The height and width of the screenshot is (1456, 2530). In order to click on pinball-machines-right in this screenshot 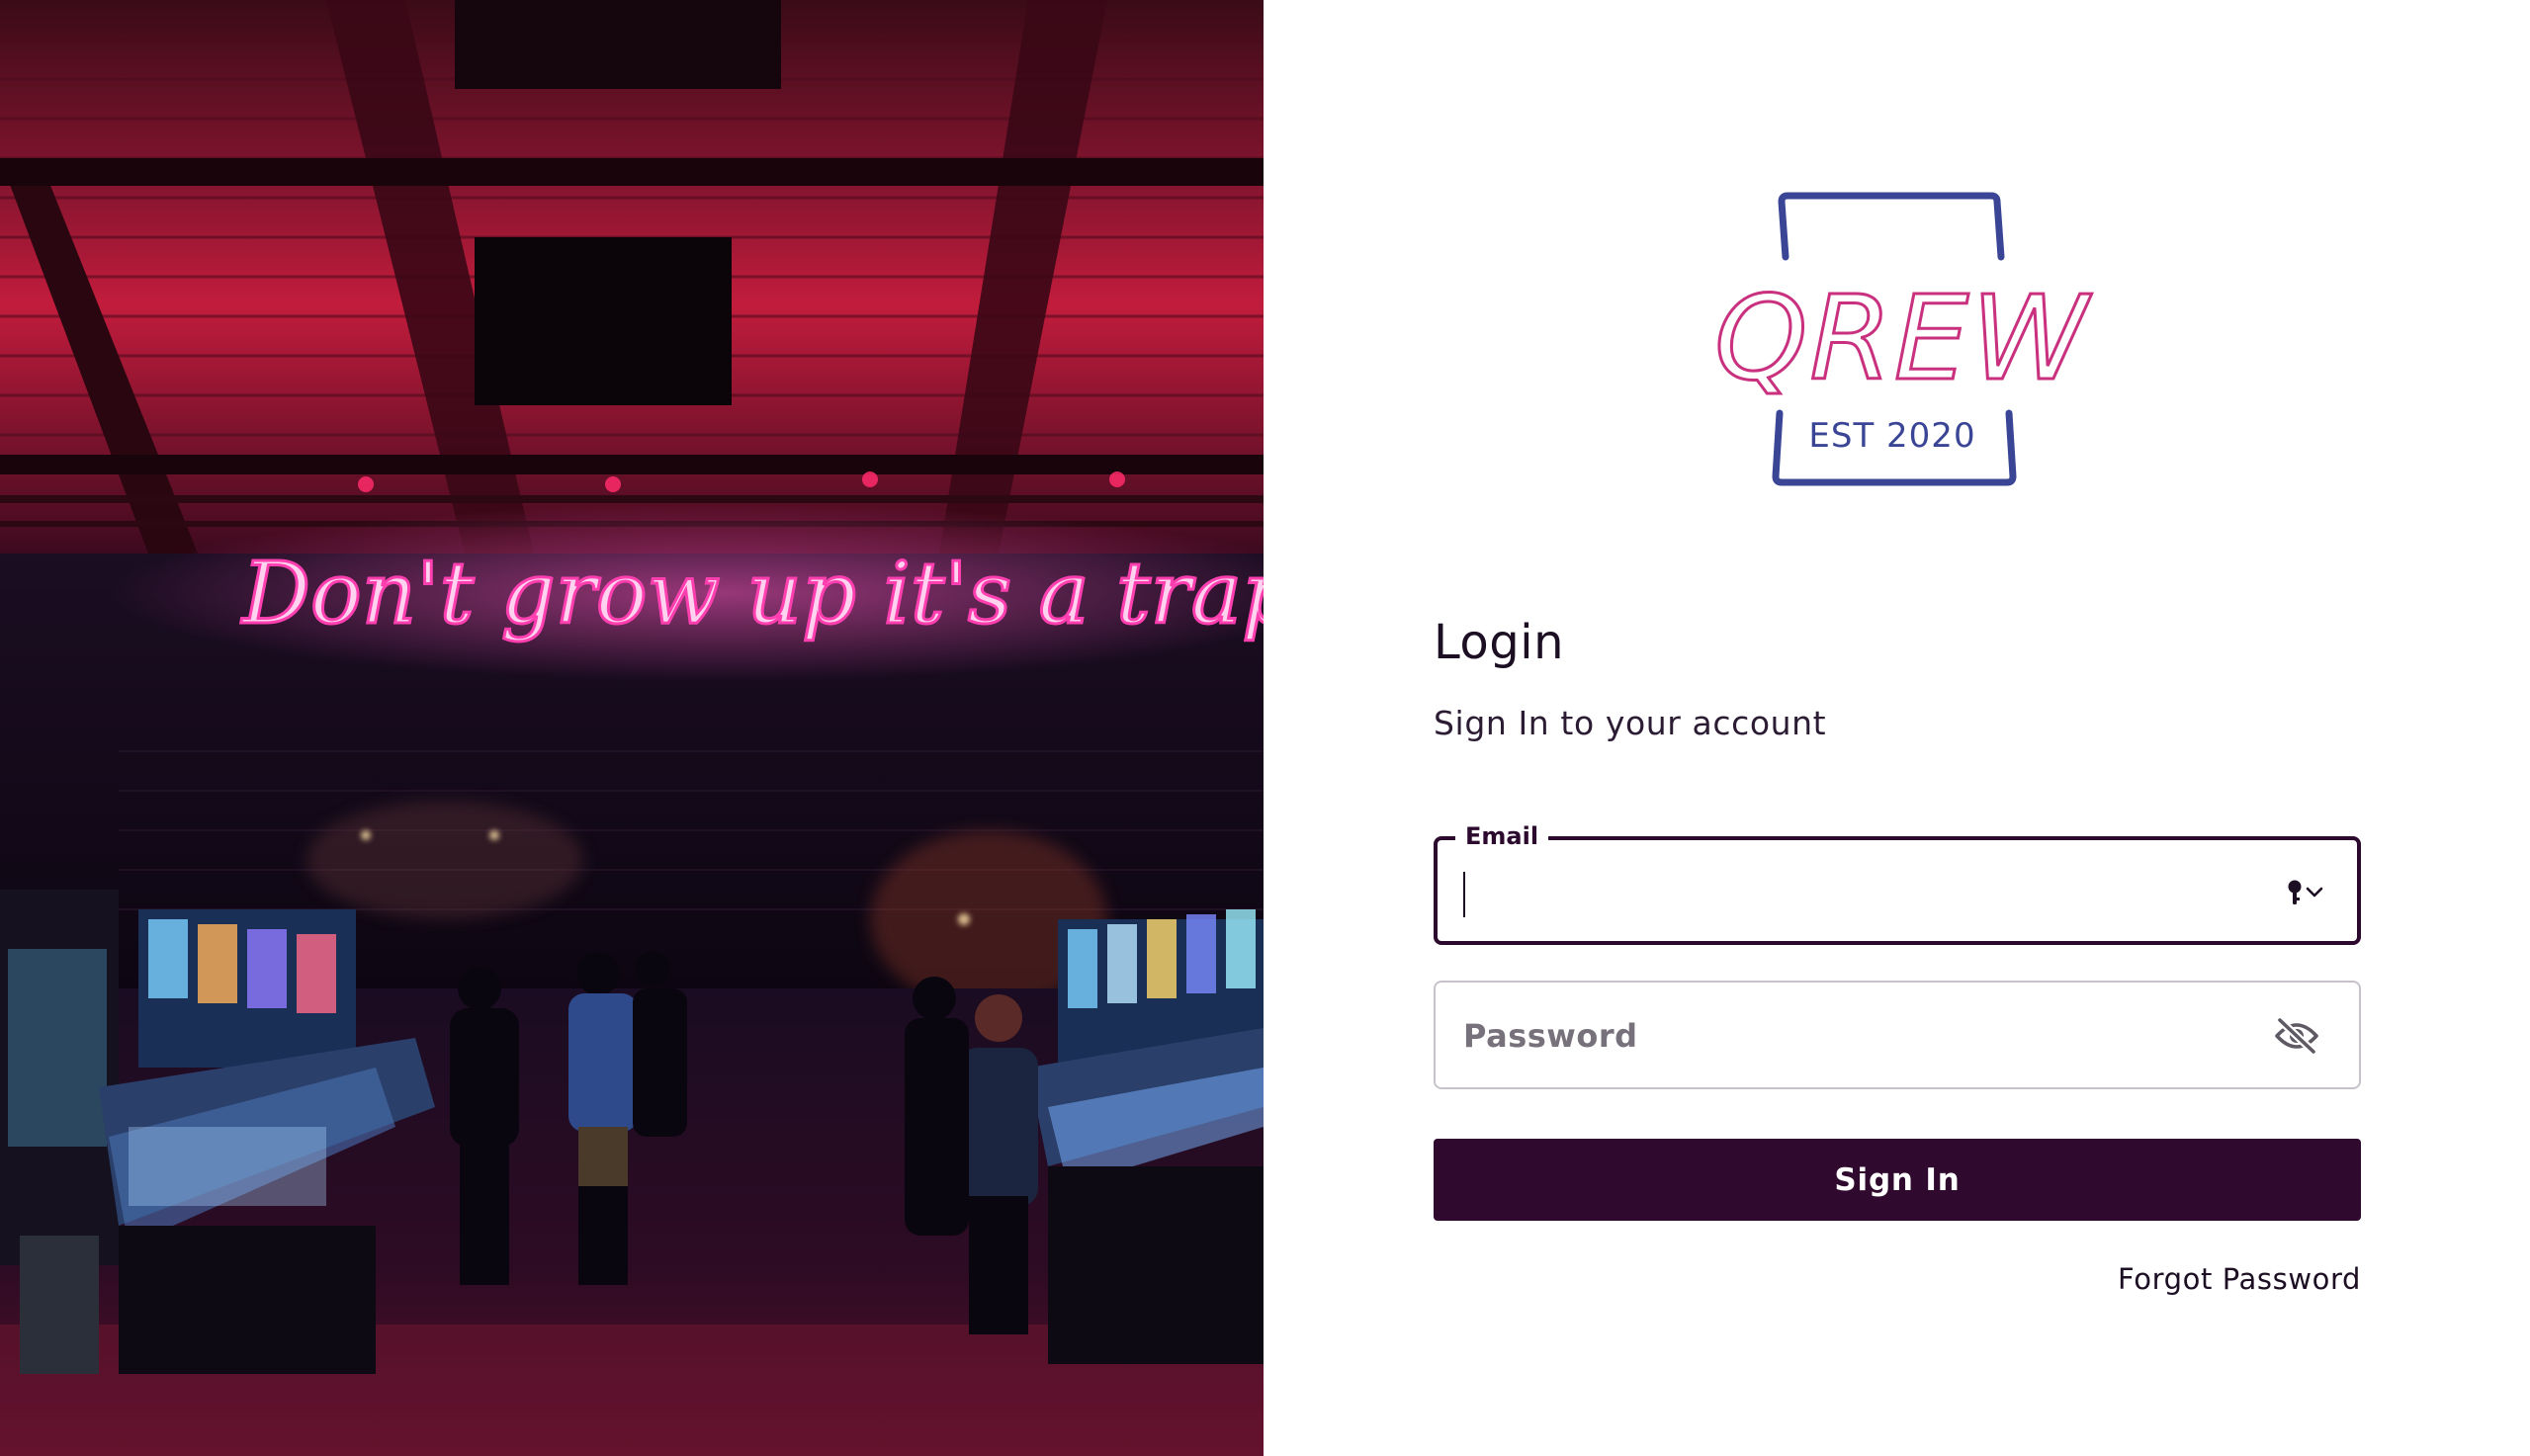, I will do `click(1146, 1136)`.